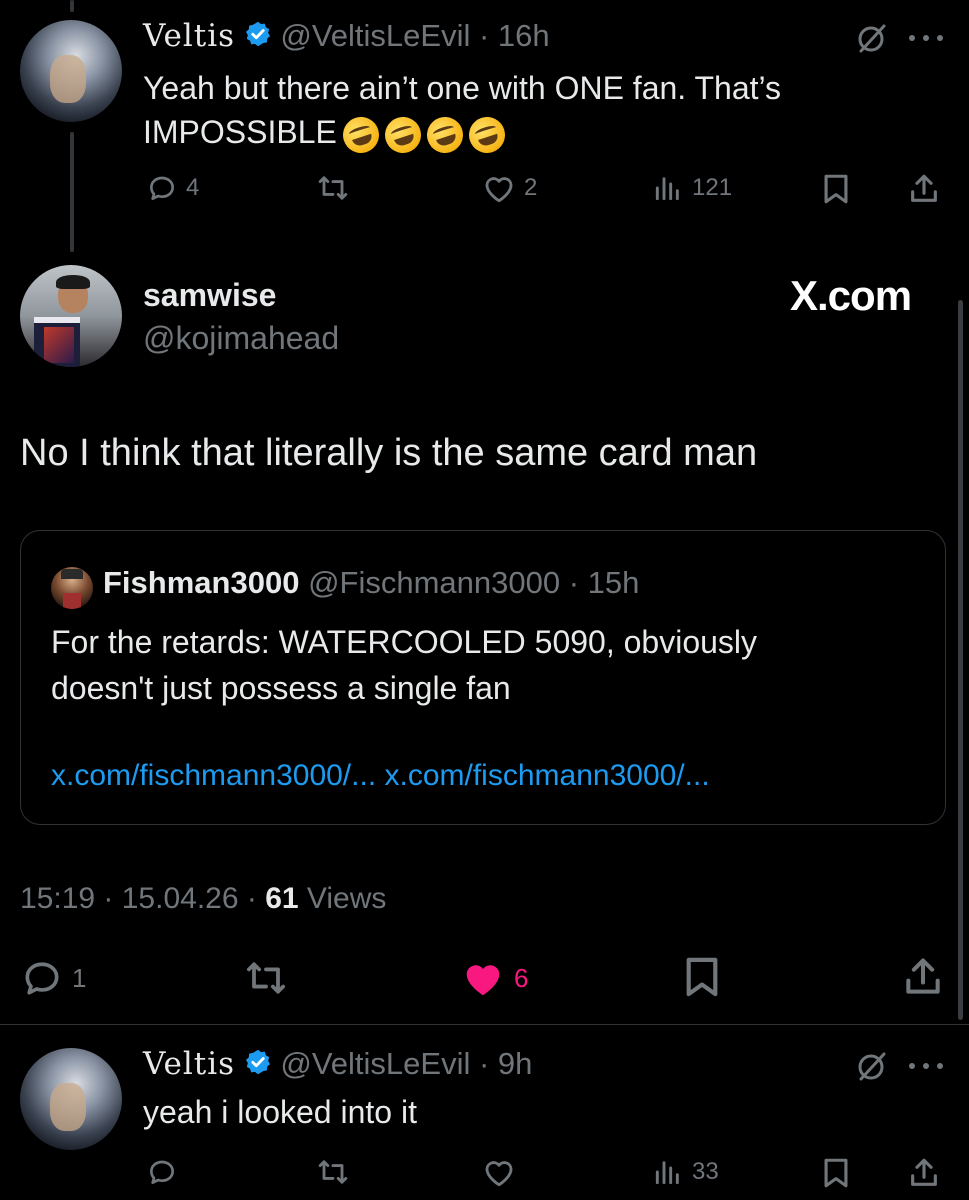 This screenshot has height=1200, width=969. Describe the element at coordinates (209, 295) in the screenshot. I see `main-author-name: samwise` at that location.